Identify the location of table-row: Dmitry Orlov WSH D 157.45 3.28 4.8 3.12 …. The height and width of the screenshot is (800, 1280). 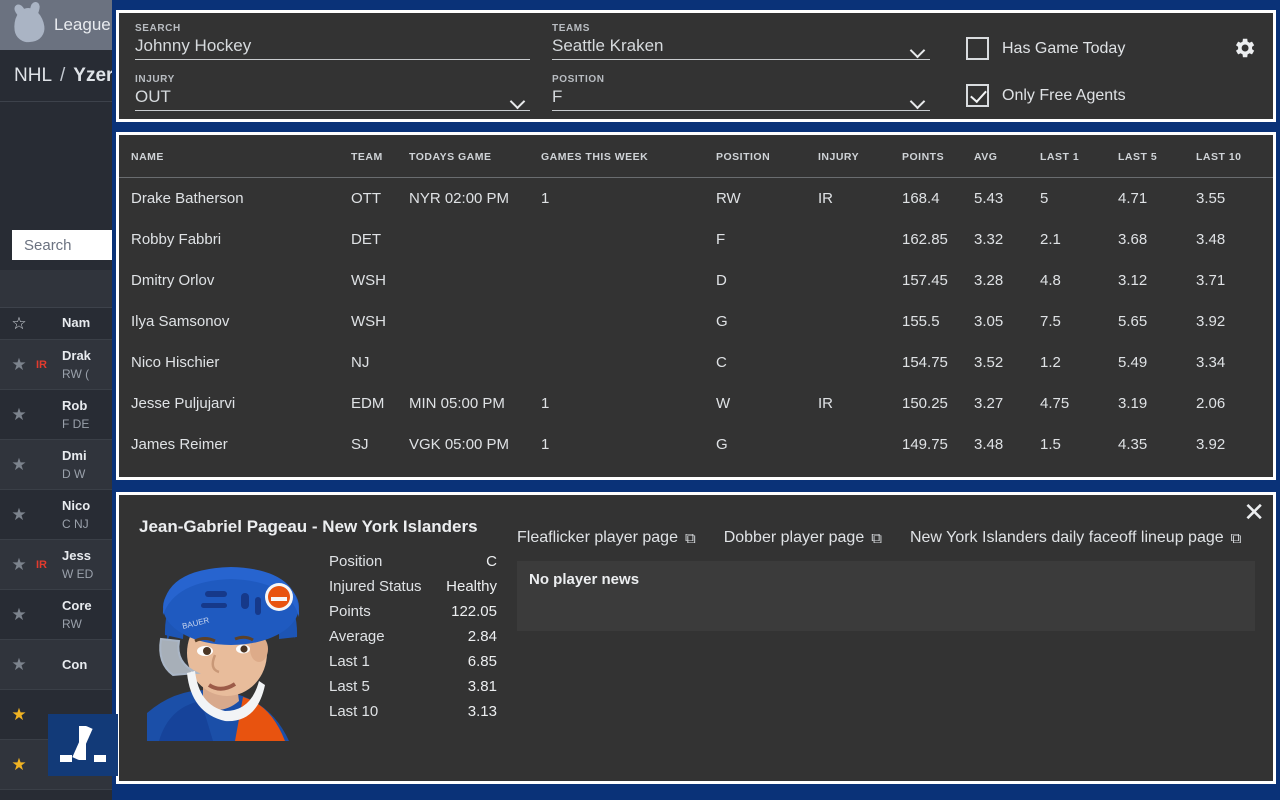
(696, 280).